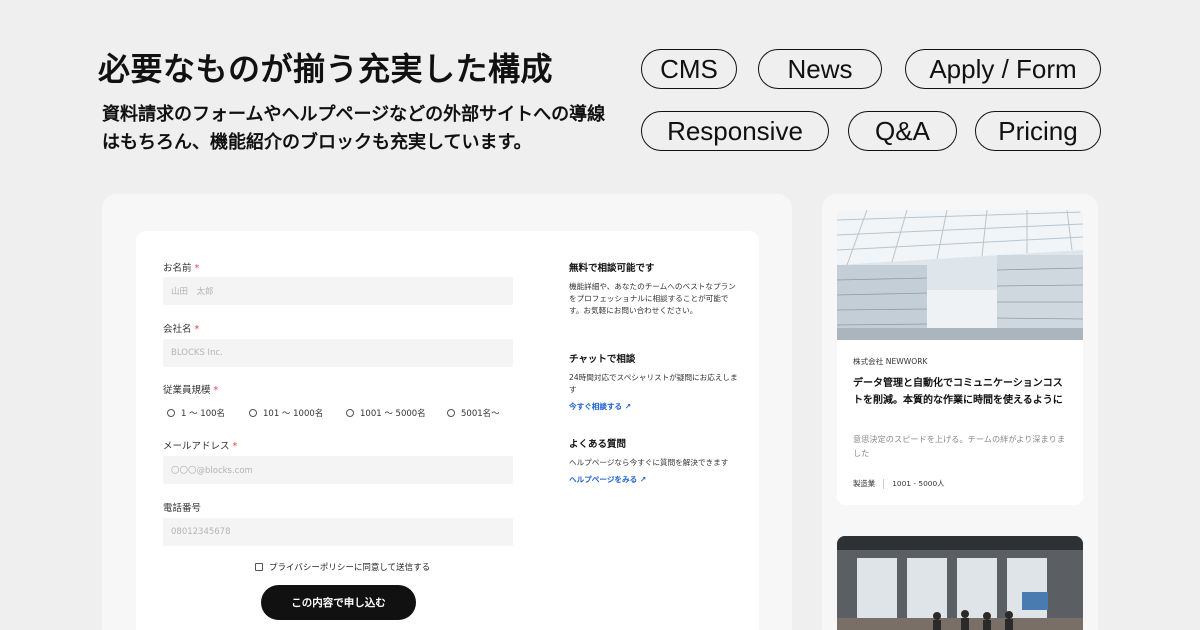 Image resolution: width=1200 pixels, height=630 pixels. Describe the element at coordinates (338, 470) in the screenshot. I see `email-input: 〇〇〇@blocks.com` at that location.